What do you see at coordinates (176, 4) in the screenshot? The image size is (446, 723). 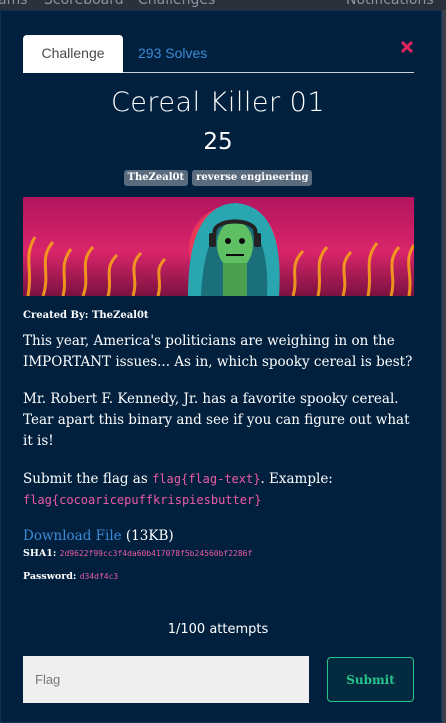 I see `nav-item-challenges: Challenges` at bounding box center [176, 4].